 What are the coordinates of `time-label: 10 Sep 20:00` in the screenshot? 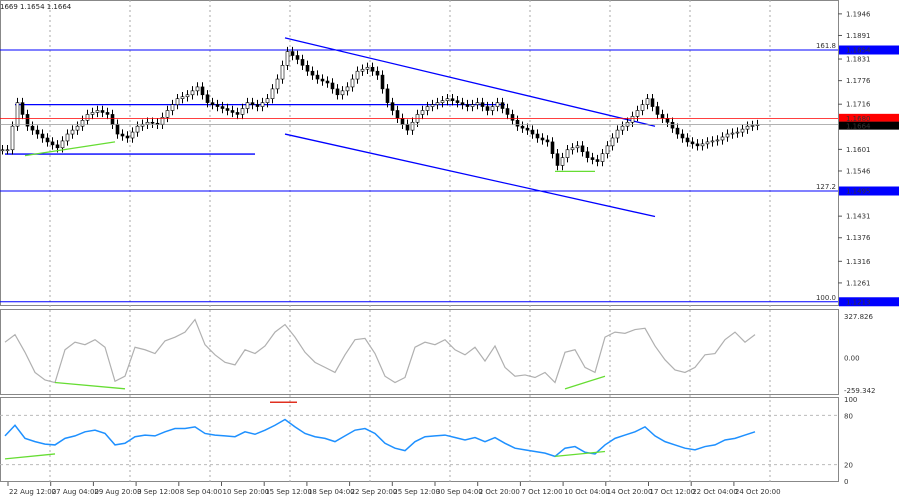 It's located at (246, 492).